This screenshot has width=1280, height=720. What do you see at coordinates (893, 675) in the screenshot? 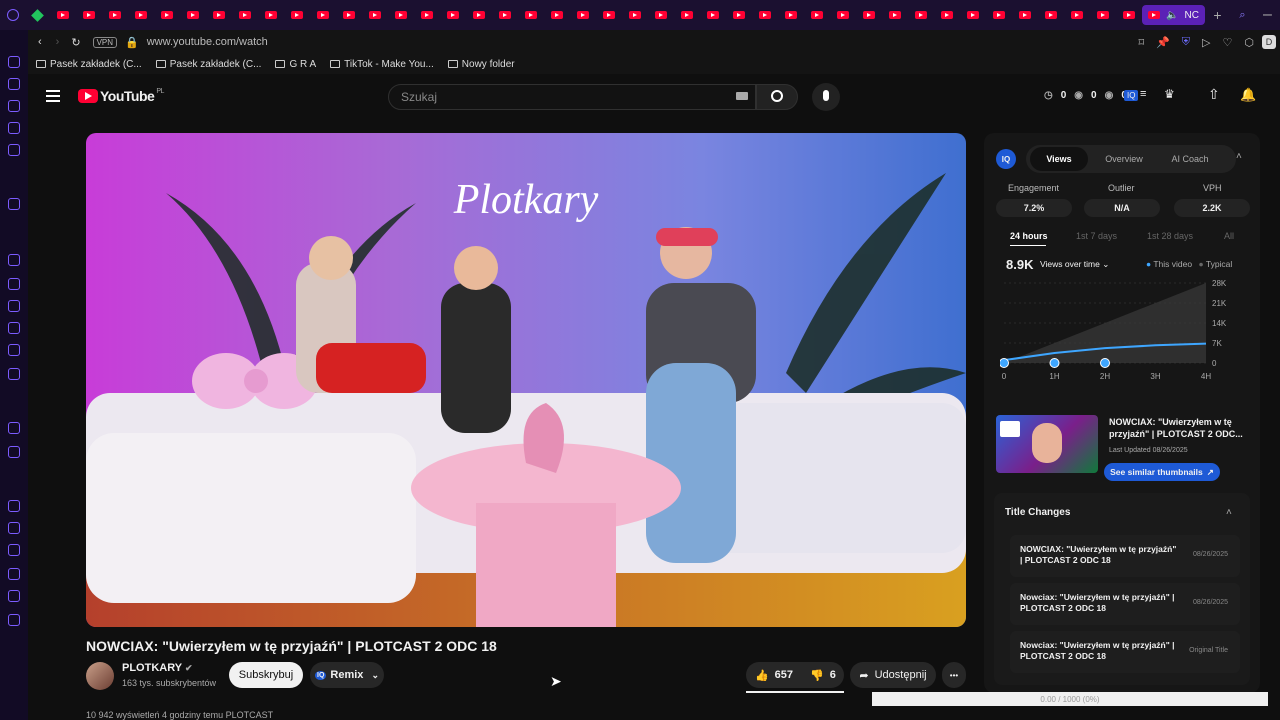
I see `share-button: ➦ Udostępnij` at bounding box center [893, 675].